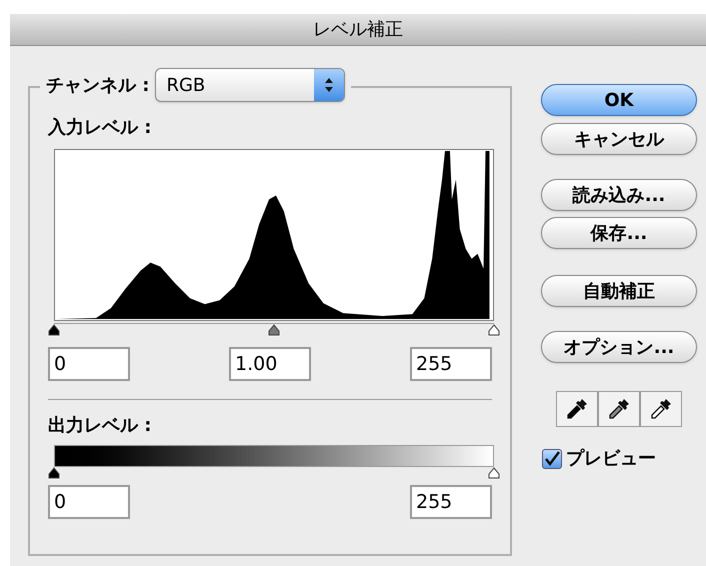 The image size is (706, 566). I want to click on channel-dropdown: RGB, so click(250, 85).